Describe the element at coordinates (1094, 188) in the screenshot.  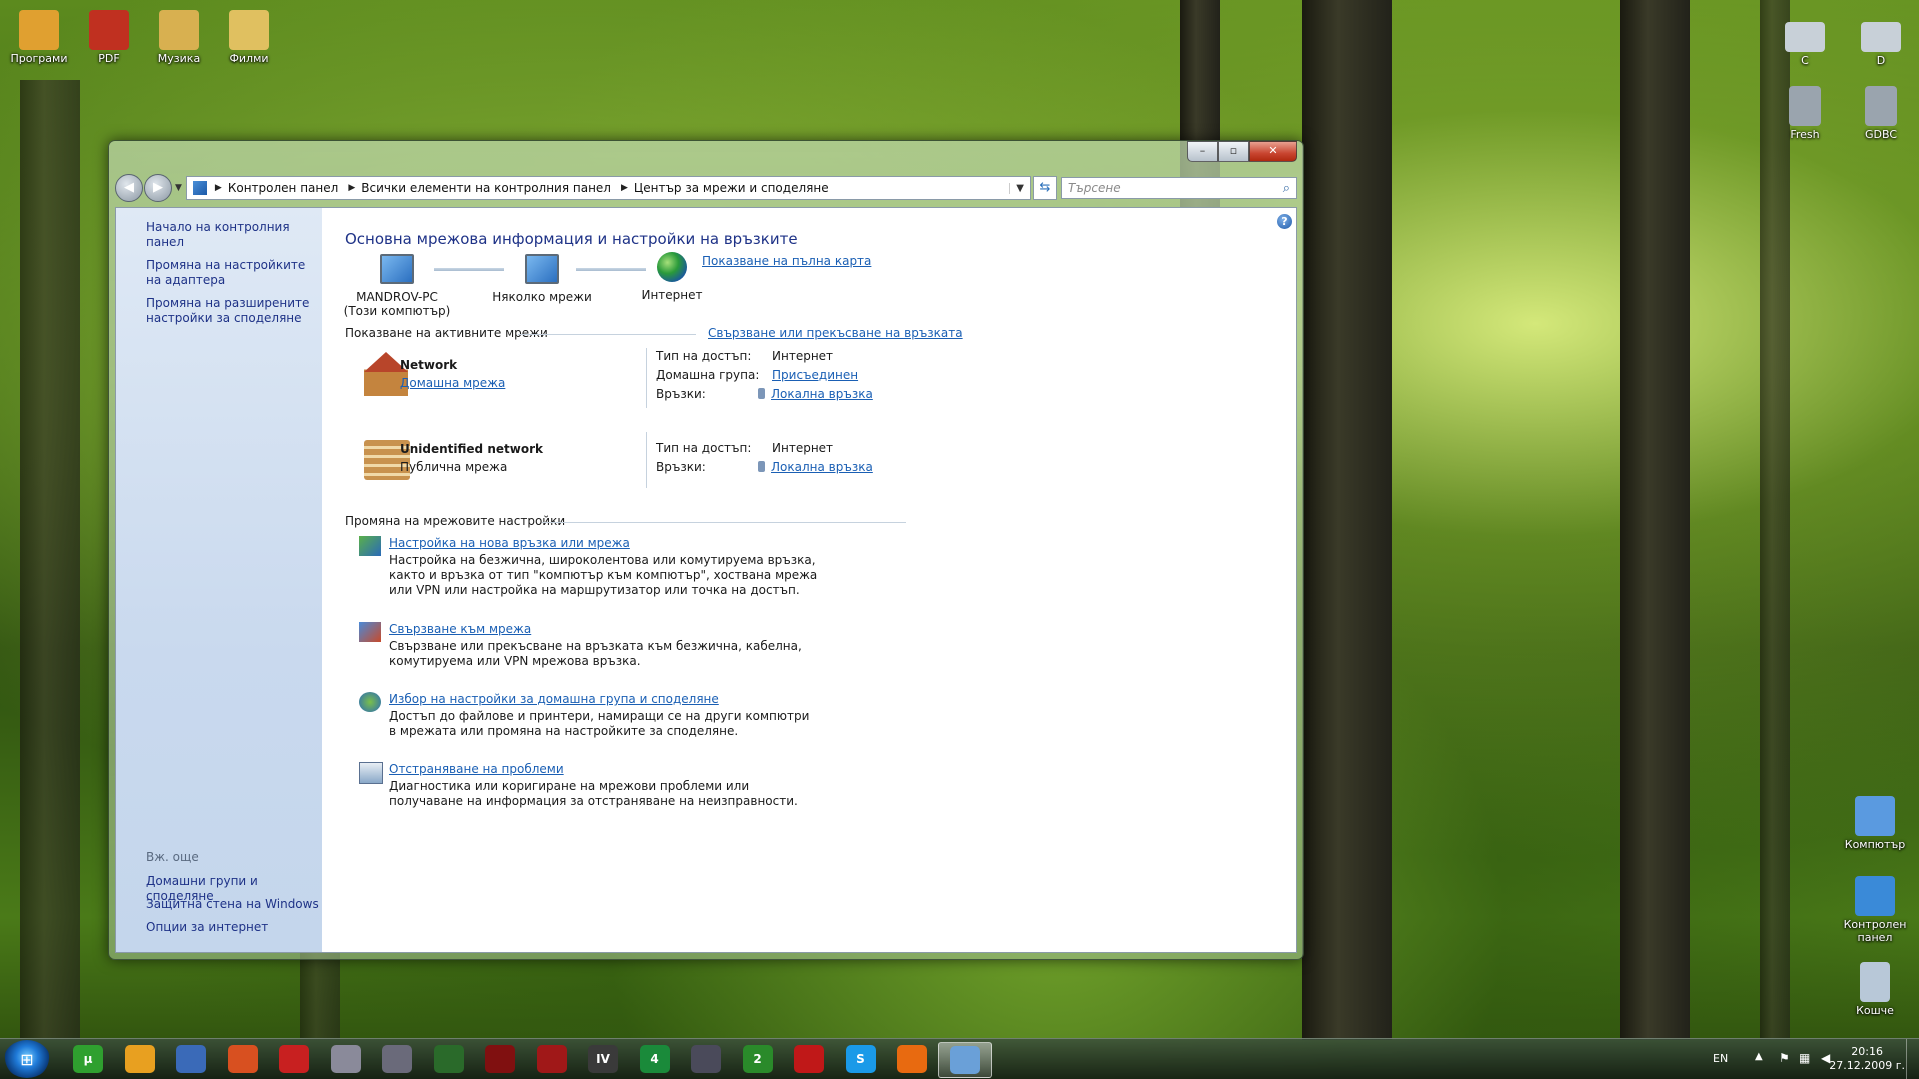
I see `search-placeholder: Търсене` at that location.